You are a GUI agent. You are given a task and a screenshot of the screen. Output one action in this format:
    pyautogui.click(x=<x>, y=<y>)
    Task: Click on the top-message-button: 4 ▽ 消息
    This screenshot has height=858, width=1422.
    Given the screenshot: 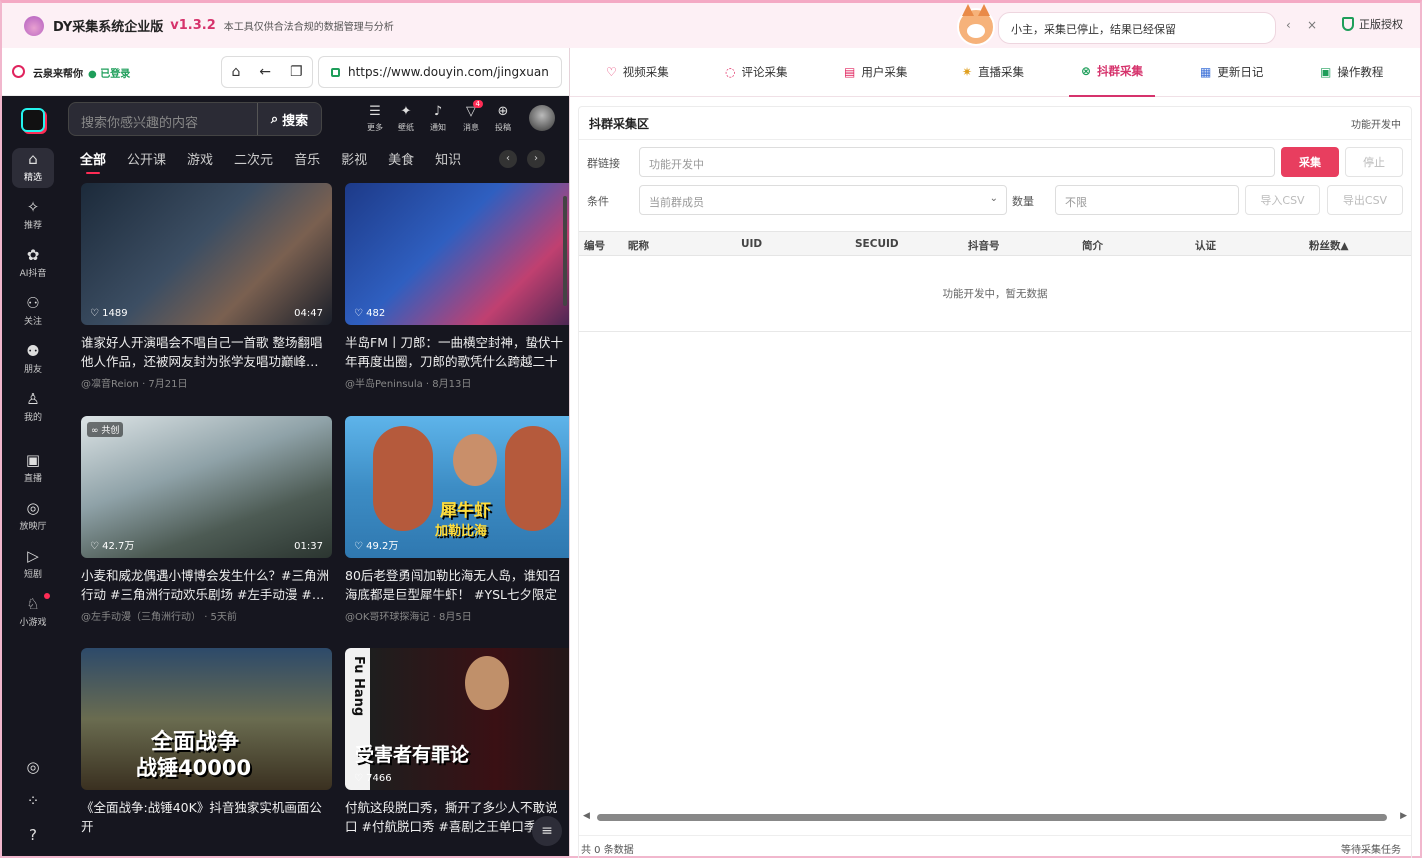 What is the action you would take?
    pyautogui.click(x=471, y=116)
    